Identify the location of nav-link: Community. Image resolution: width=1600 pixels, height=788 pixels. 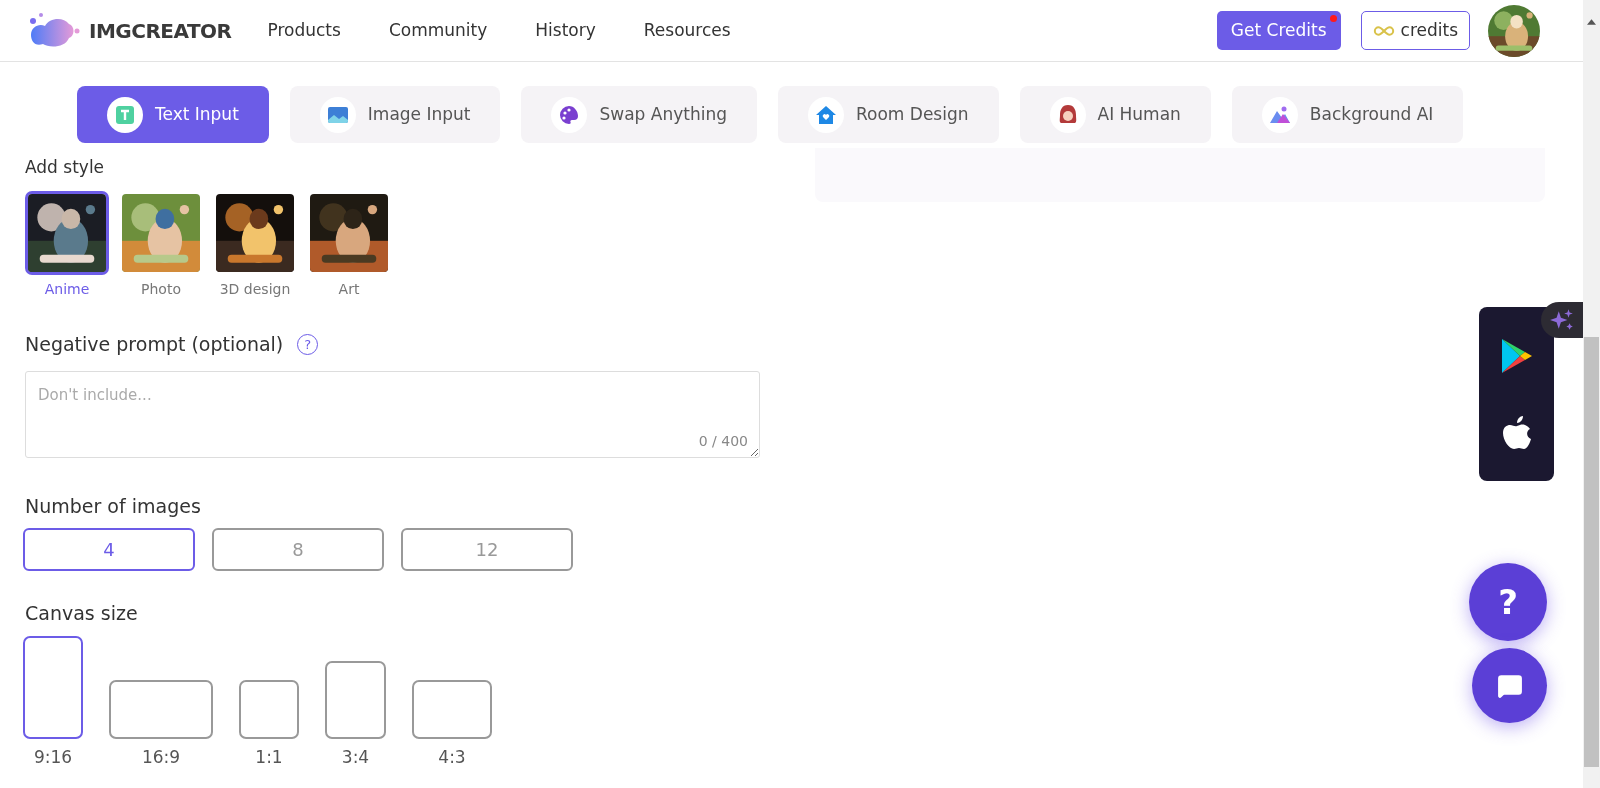
(438, 30).